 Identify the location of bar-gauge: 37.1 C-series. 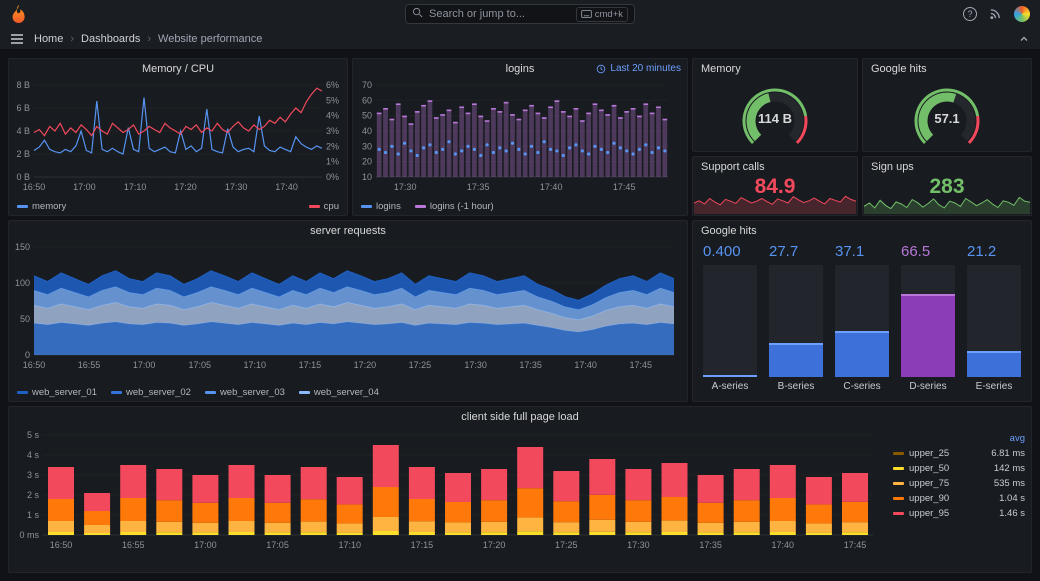
(862, 318).